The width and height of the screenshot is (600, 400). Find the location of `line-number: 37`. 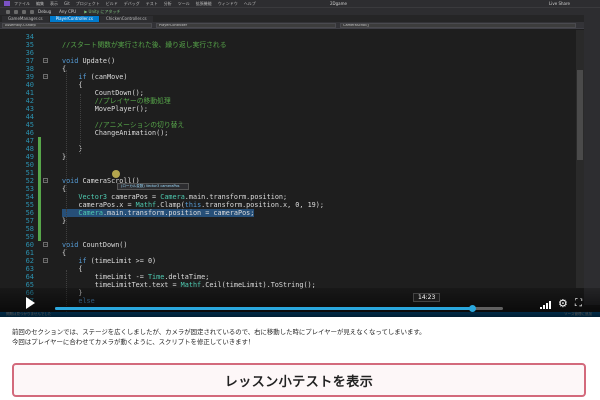

line-number: 37 is located at coordinates (29, 61).